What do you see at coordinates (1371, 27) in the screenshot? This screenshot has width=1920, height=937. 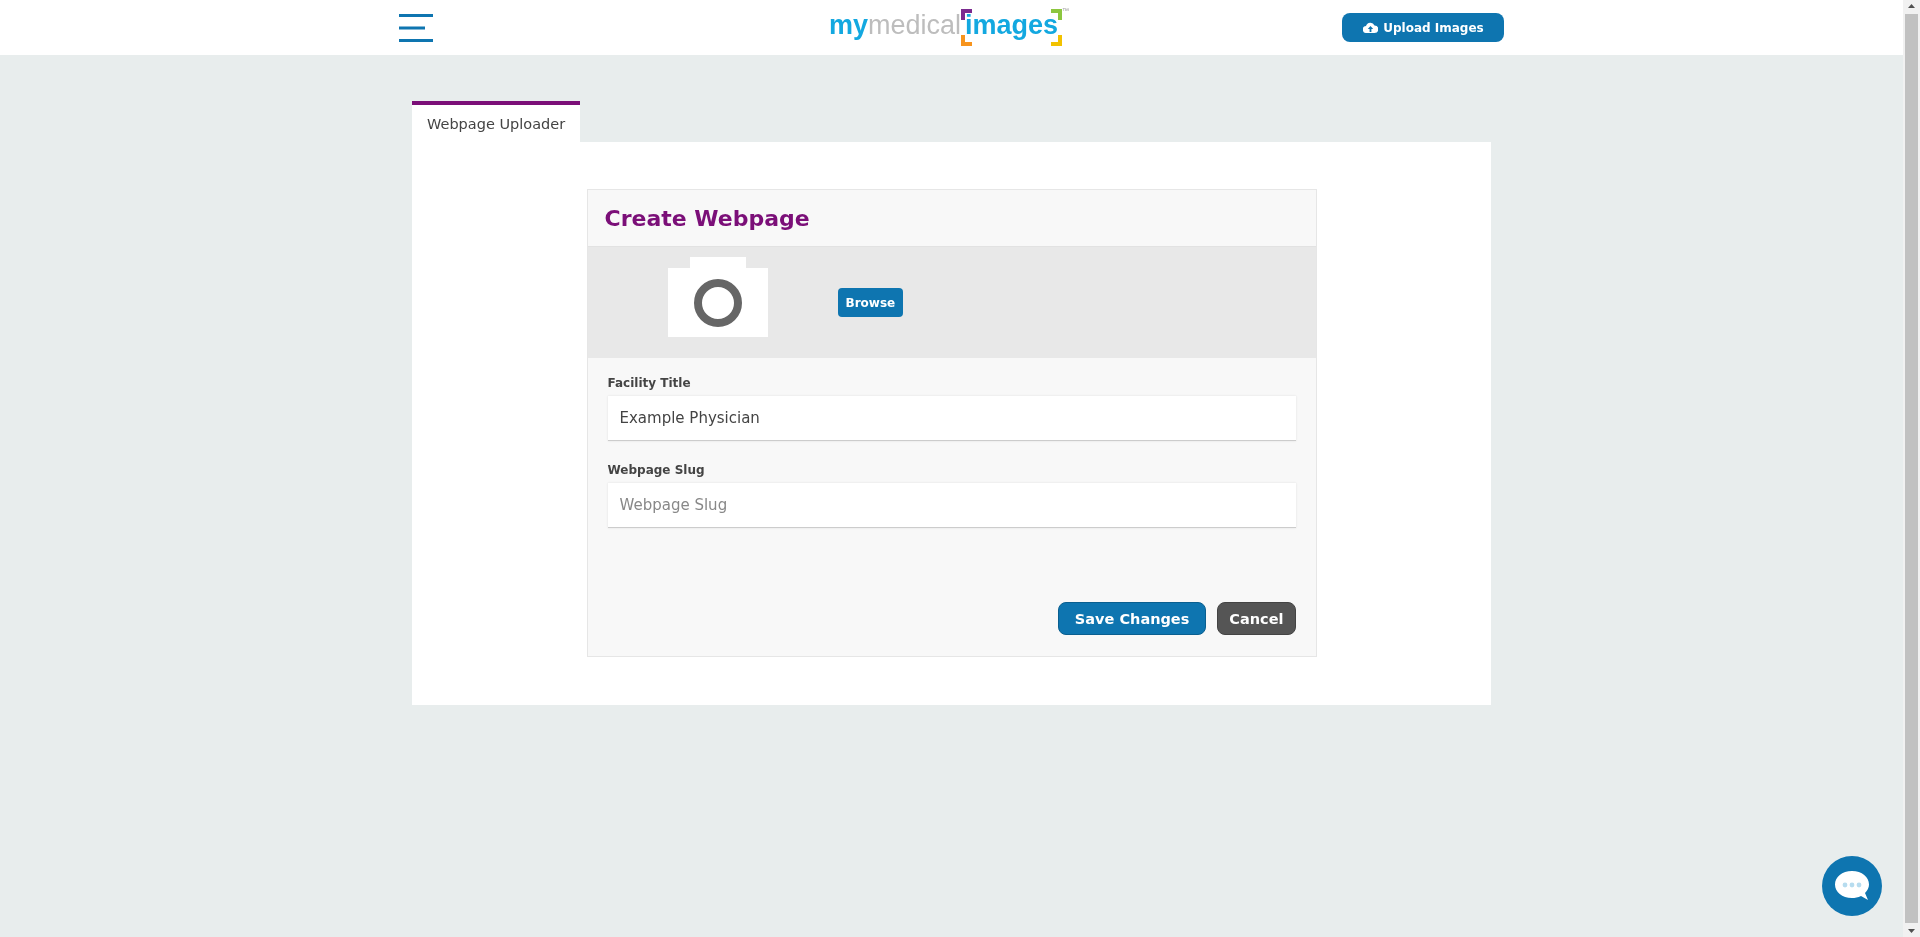 I see `cloud-upload-icon` at bounding box center [1371, 27].